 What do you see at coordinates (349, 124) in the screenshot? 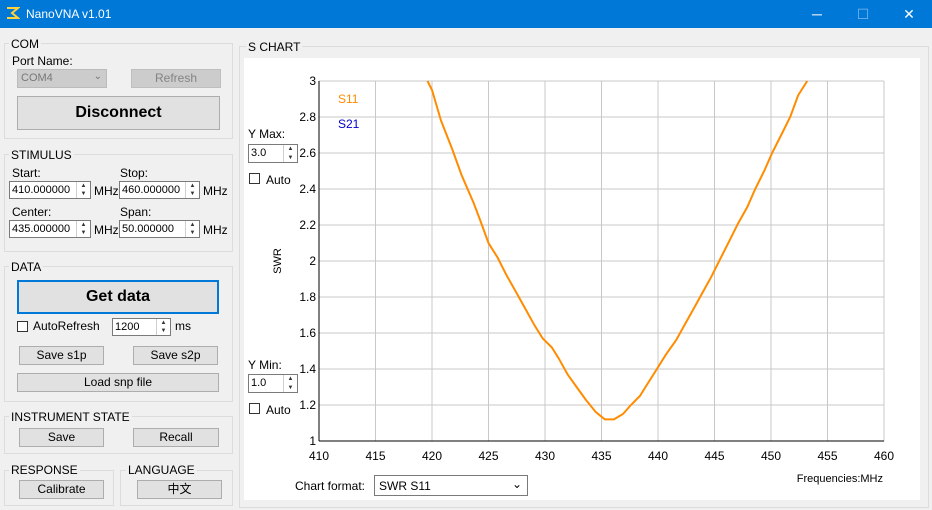
I see `legend-s21: S21` at bounding box center [349, 124].